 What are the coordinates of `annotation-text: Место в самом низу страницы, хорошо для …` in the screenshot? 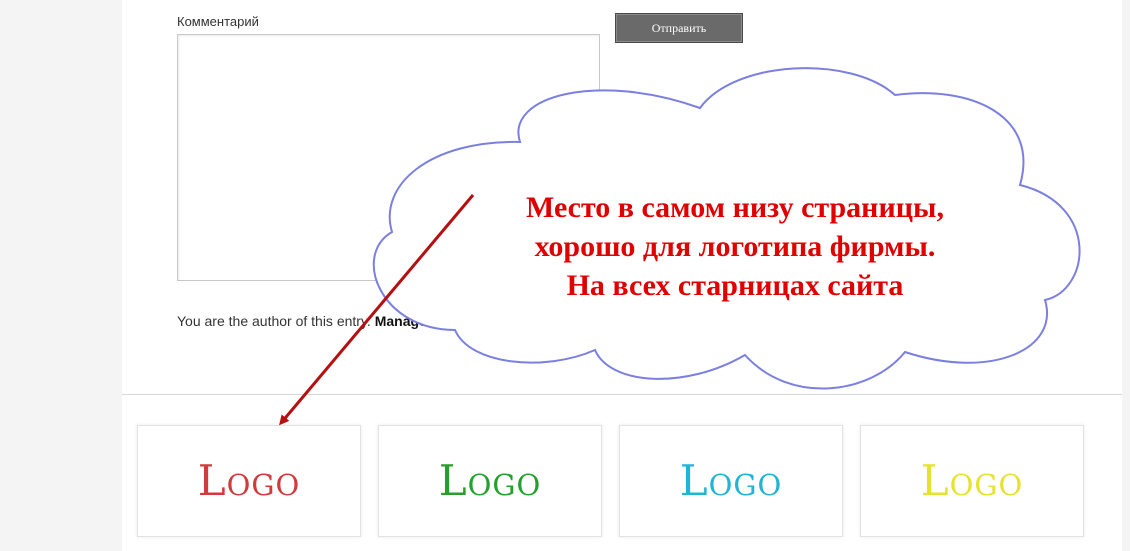 It's located at (735, 246).